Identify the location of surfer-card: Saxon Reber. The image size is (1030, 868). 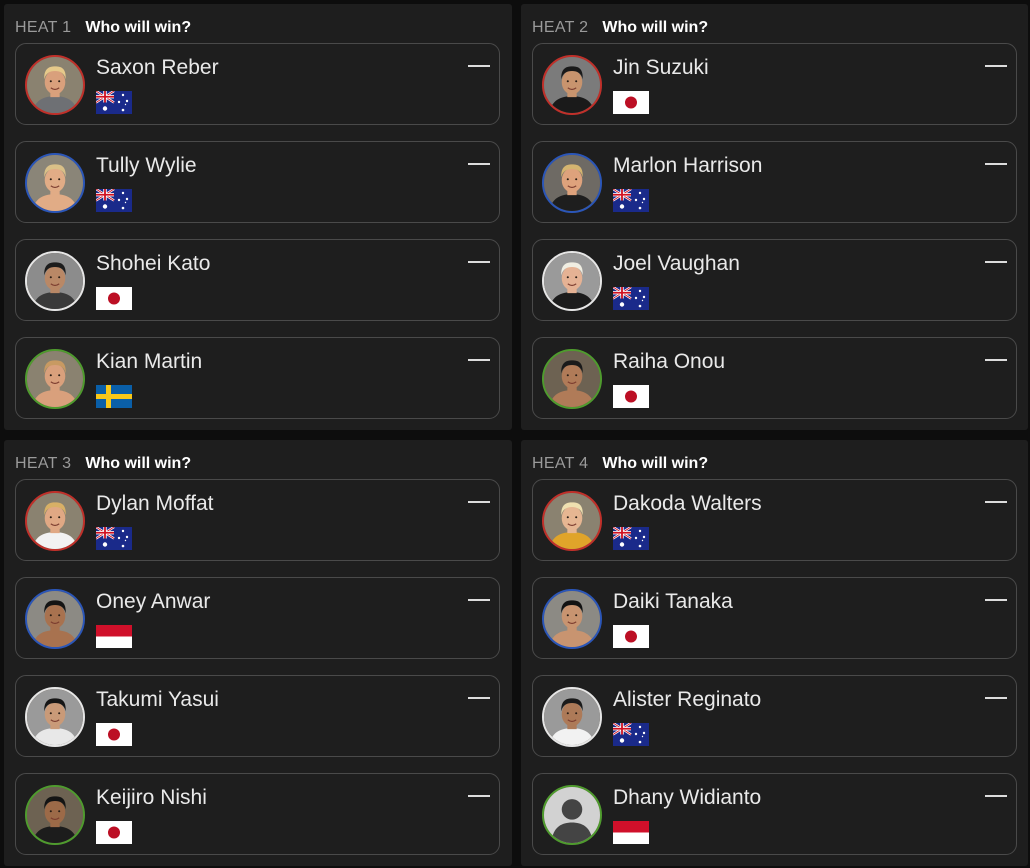
(257, 84).